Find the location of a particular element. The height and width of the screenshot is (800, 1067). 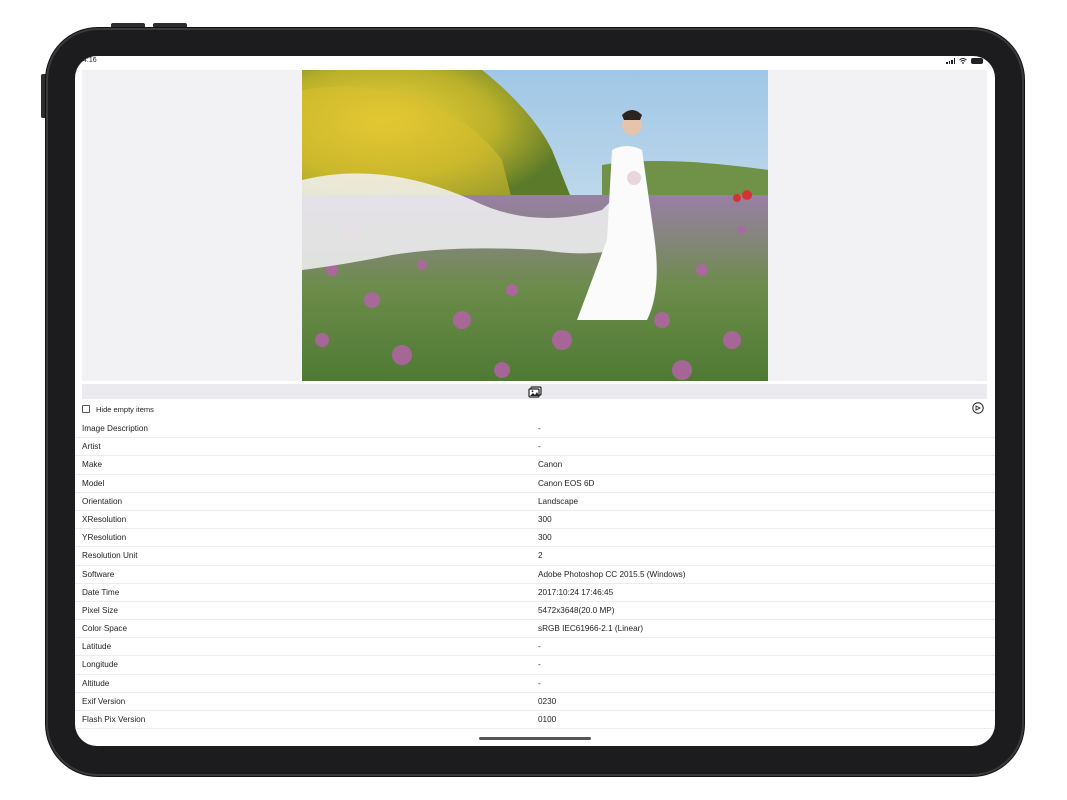

exif-key: Flash Pix Version is located at coordinates (114, 719).